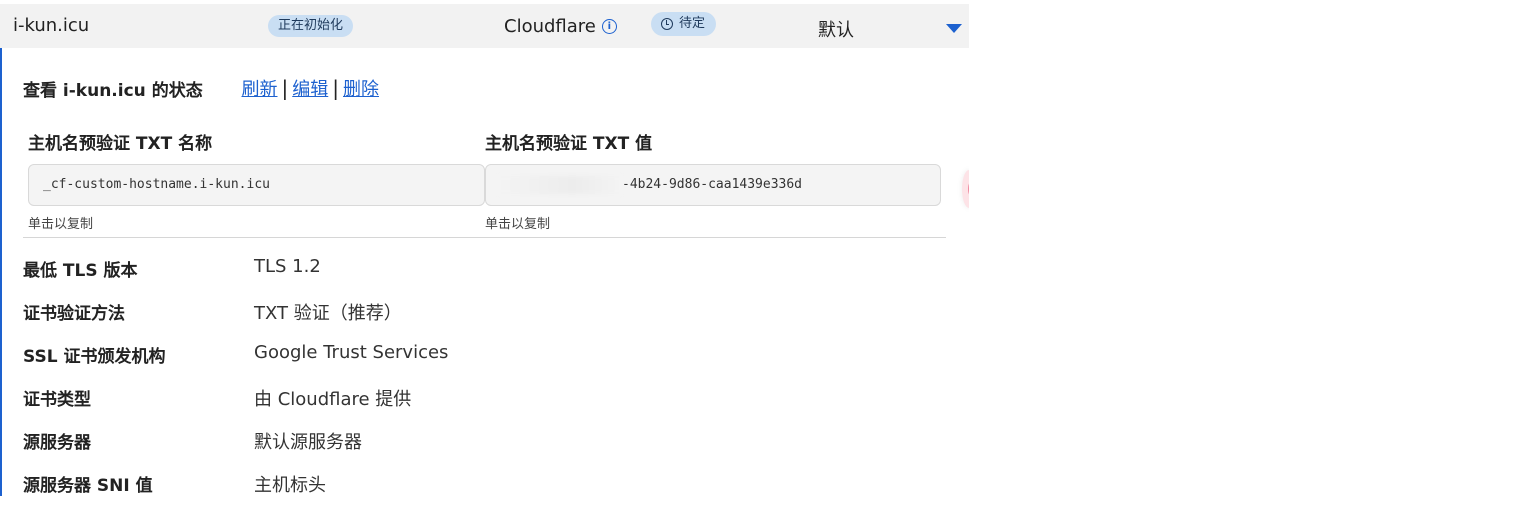  I want to click on detail-value: TXT 验证（推荐）, so click(328, 313).